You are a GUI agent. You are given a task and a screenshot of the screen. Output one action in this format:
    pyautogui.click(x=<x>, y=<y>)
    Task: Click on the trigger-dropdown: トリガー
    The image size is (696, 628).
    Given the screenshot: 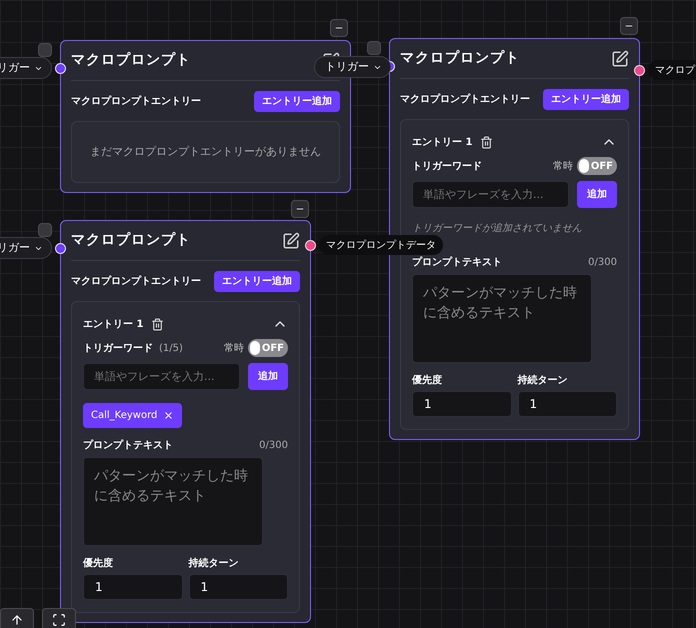 What is the action you would take?
    pyautogui.click(x=352, y=67)
    